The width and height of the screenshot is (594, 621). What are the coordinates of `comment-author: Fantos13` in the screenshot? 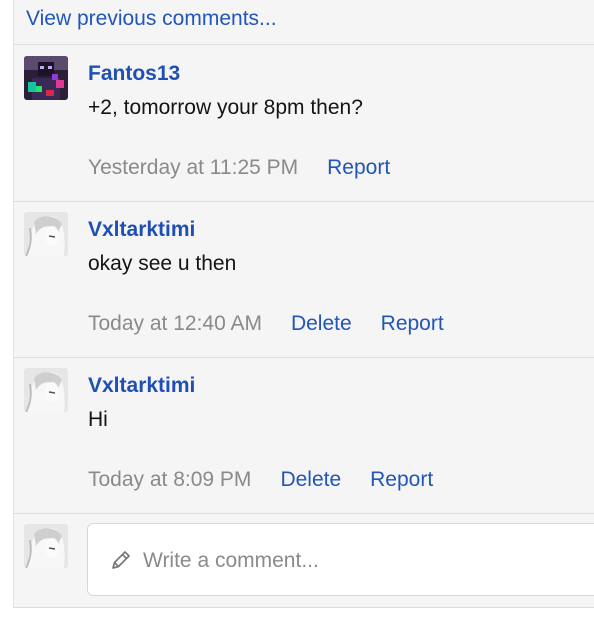 It's located at (134, 74).